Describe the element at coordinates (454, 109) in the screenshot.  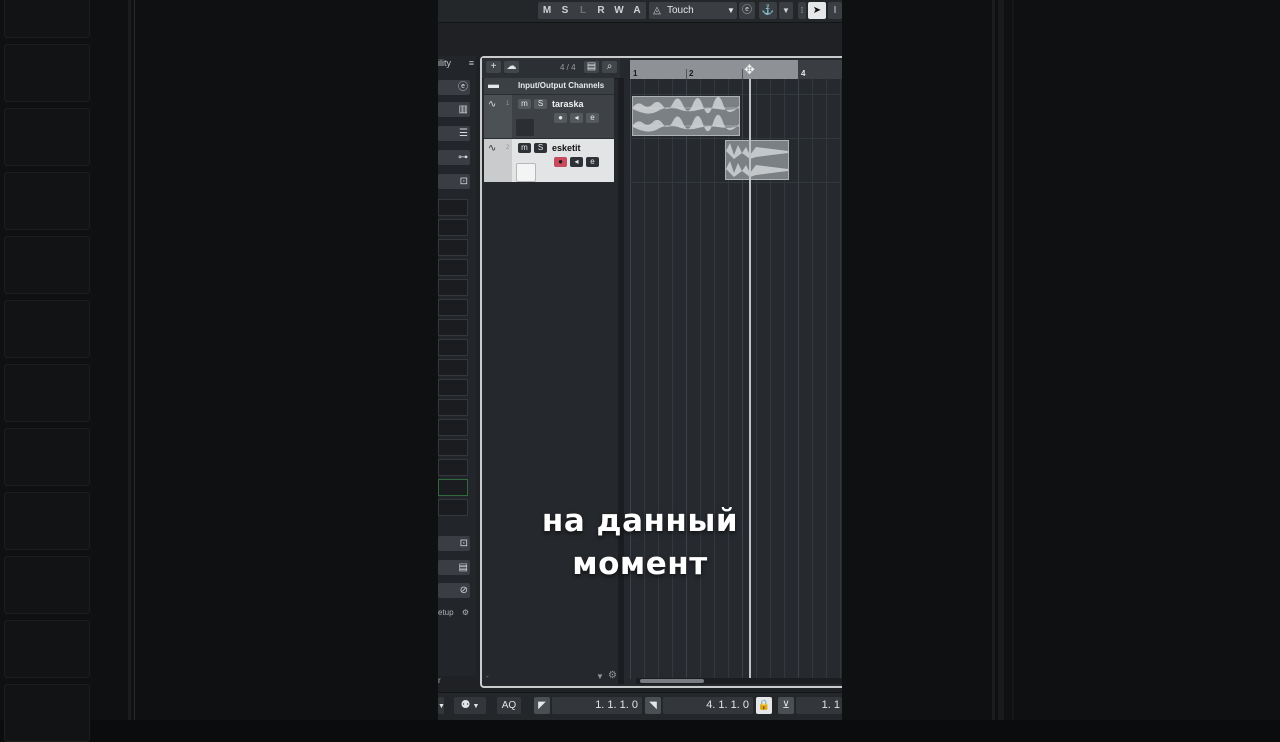
I see `meter-button: ▥` at that location.